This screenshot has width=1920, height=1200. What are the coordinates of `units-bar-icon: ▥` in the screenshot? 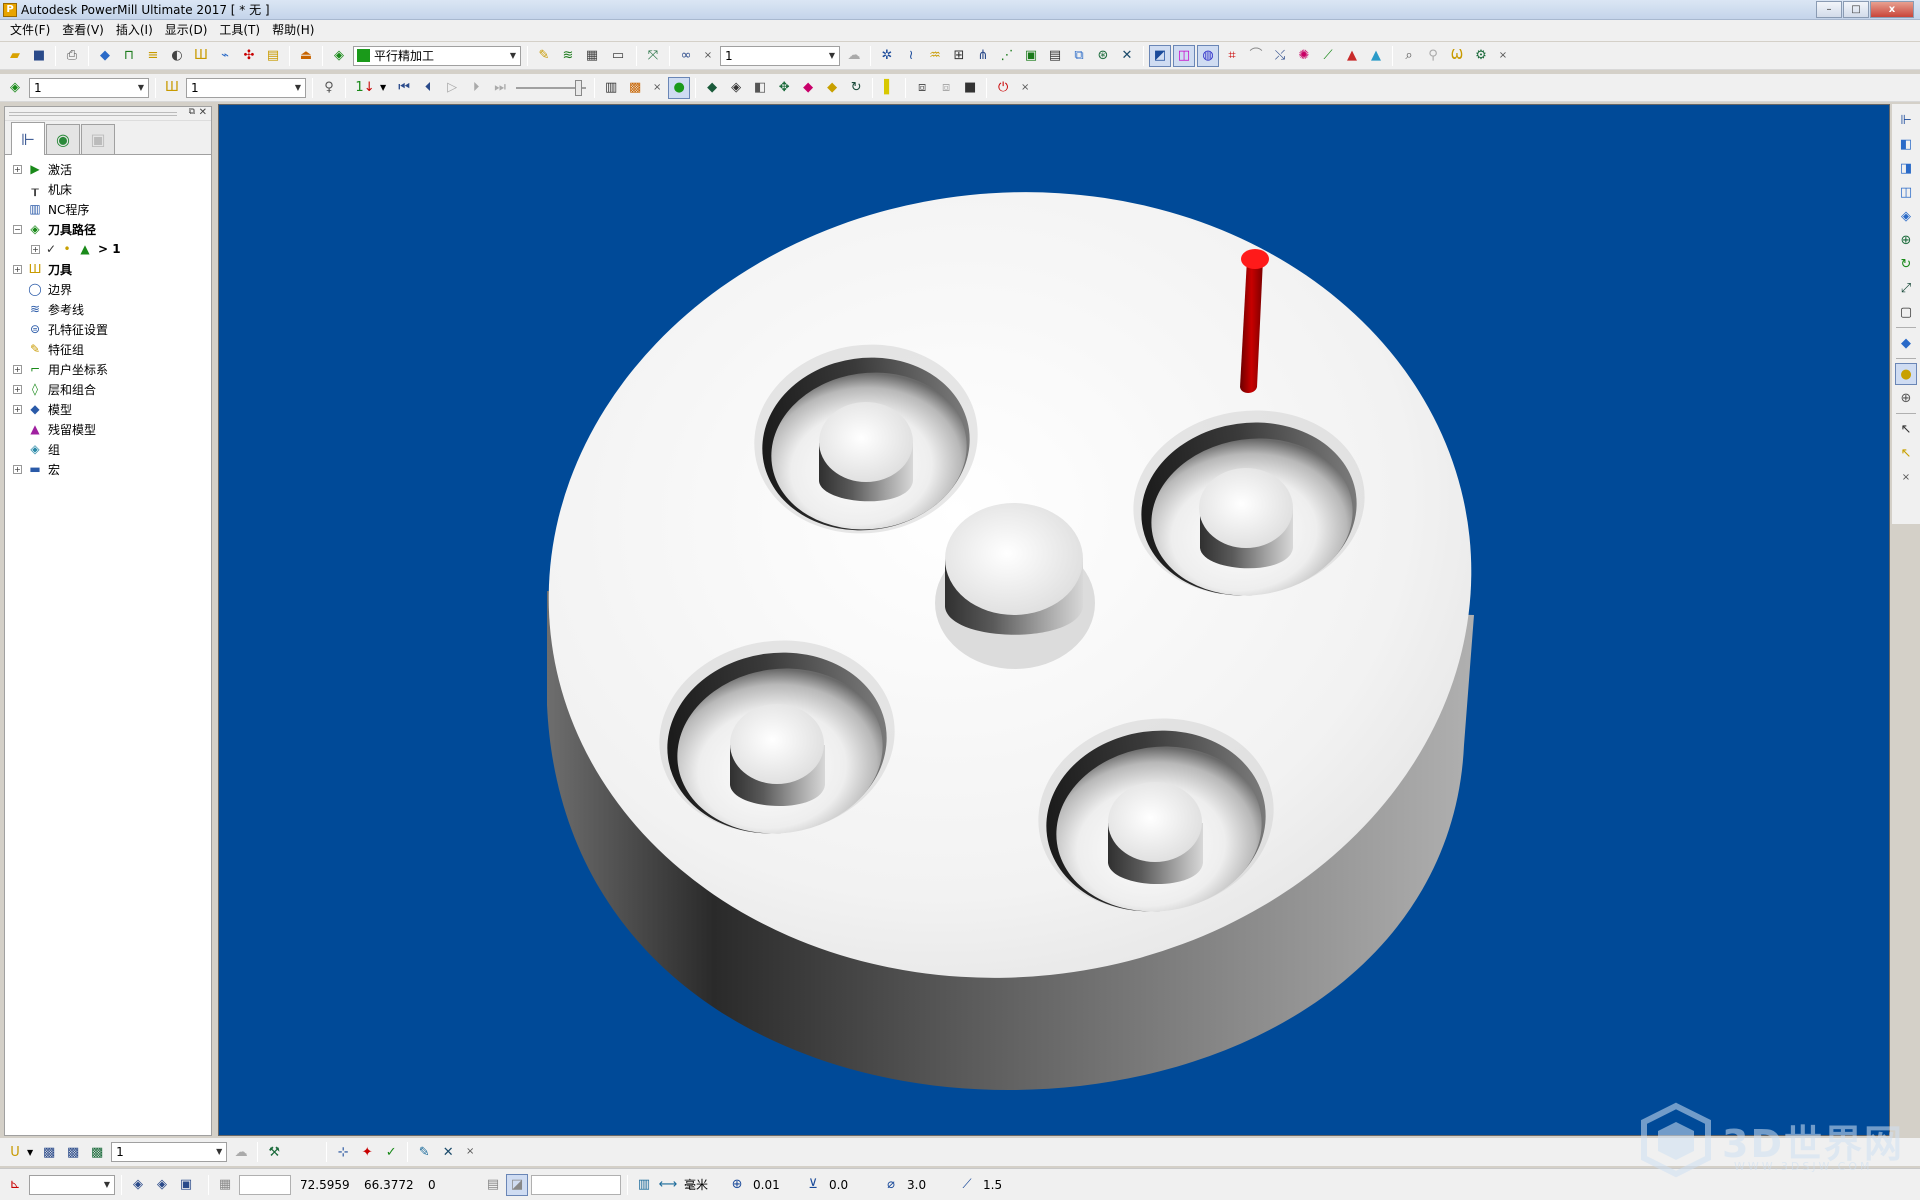 It's located at (644, 1185).